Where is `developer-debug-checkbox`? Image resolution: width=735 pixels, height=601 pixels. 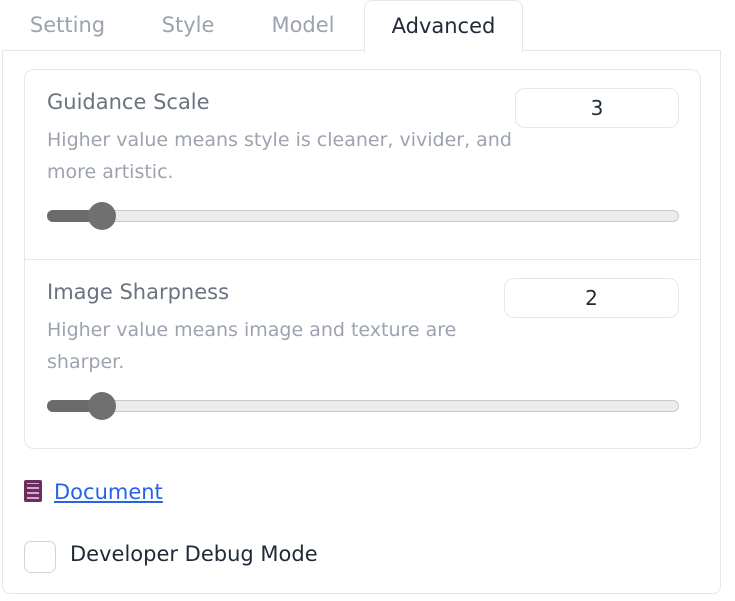 developer-debug-checkbox is located at coordinates (40, 557).